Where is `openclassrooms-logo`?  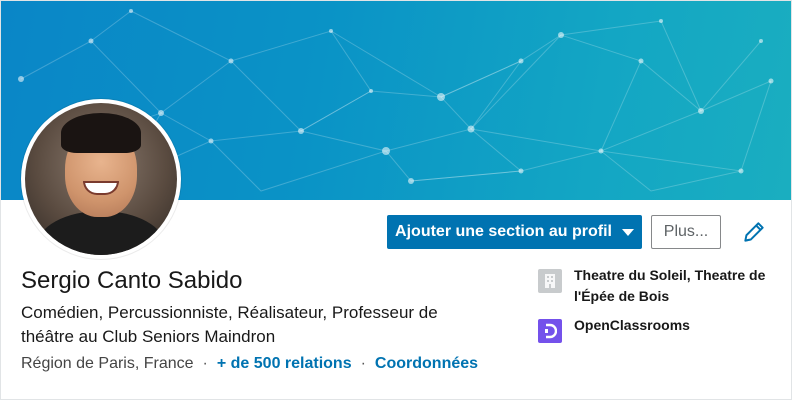 openclassrooms-logo is located at coordinates (550, 331).